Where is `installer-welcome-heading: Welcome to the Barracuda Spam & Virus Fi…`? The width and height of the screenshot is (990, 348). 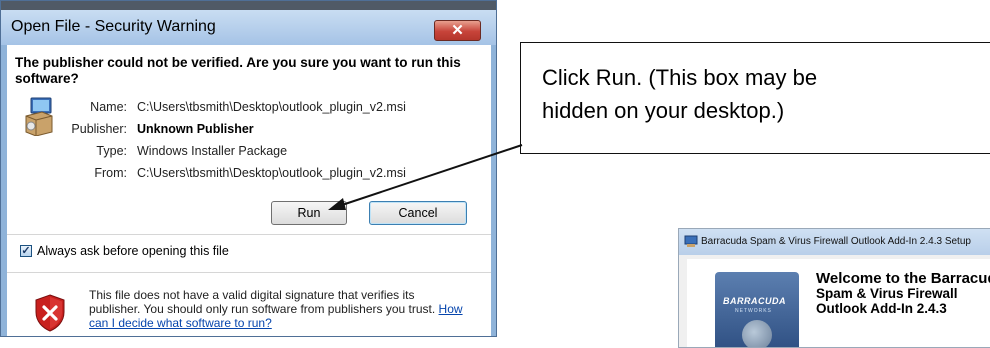 installer-welcome-heading: Welcome to the Barracuda Spam & Virus Fi… is located at coordinates (903, 293).